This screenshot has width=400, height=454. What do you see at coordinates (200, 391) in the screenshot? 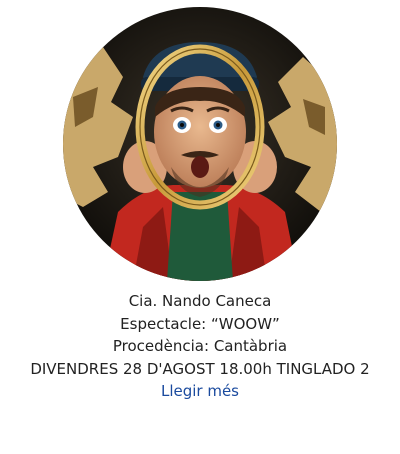
I see `read-more-link: Llegir més` at bounding box center [200, 391].